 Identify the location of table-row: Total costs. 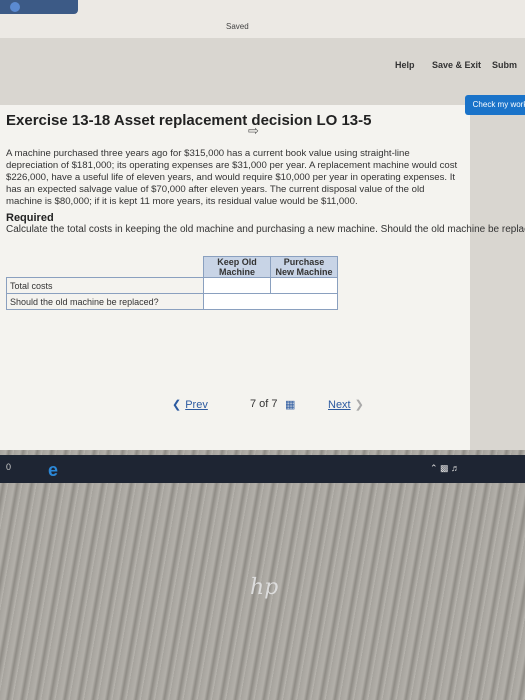
(172, 285).